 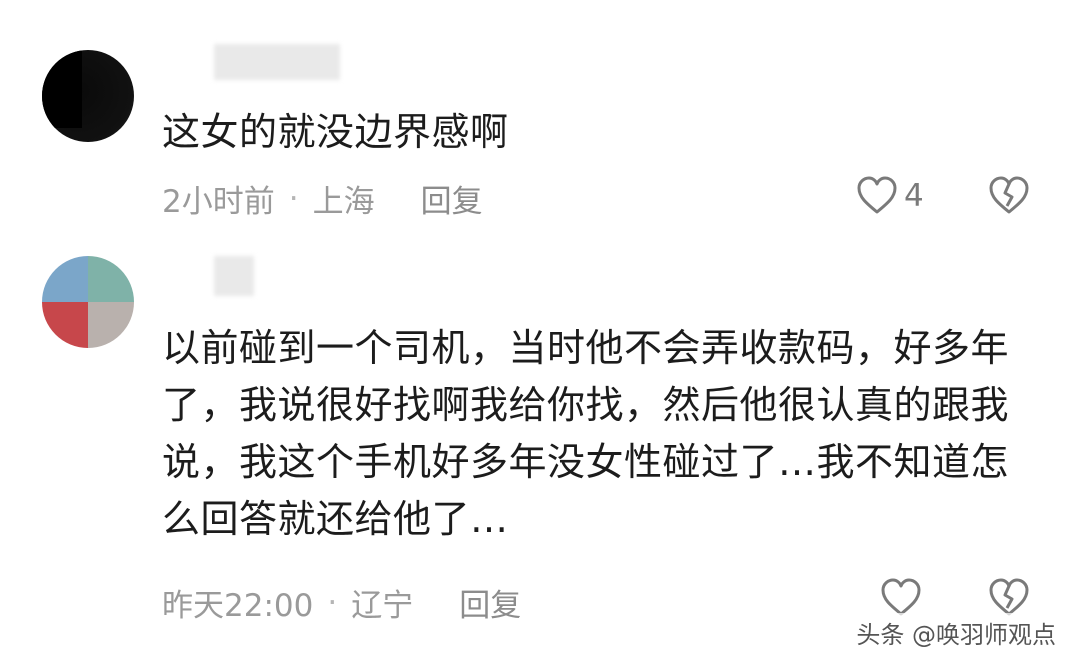 What do you see at coordinates (586, 405) in the screenshot?
I see `comment-line: 了，我说很好找啊我给你找，然后他很认真的跟我` at bounding box center [586, 405].